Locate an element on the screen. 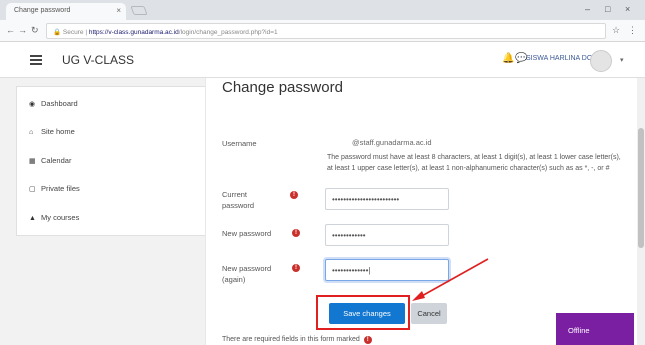 This screenshot has width=645, height=345. required-icon: ! is located at coordinates (367, 340).